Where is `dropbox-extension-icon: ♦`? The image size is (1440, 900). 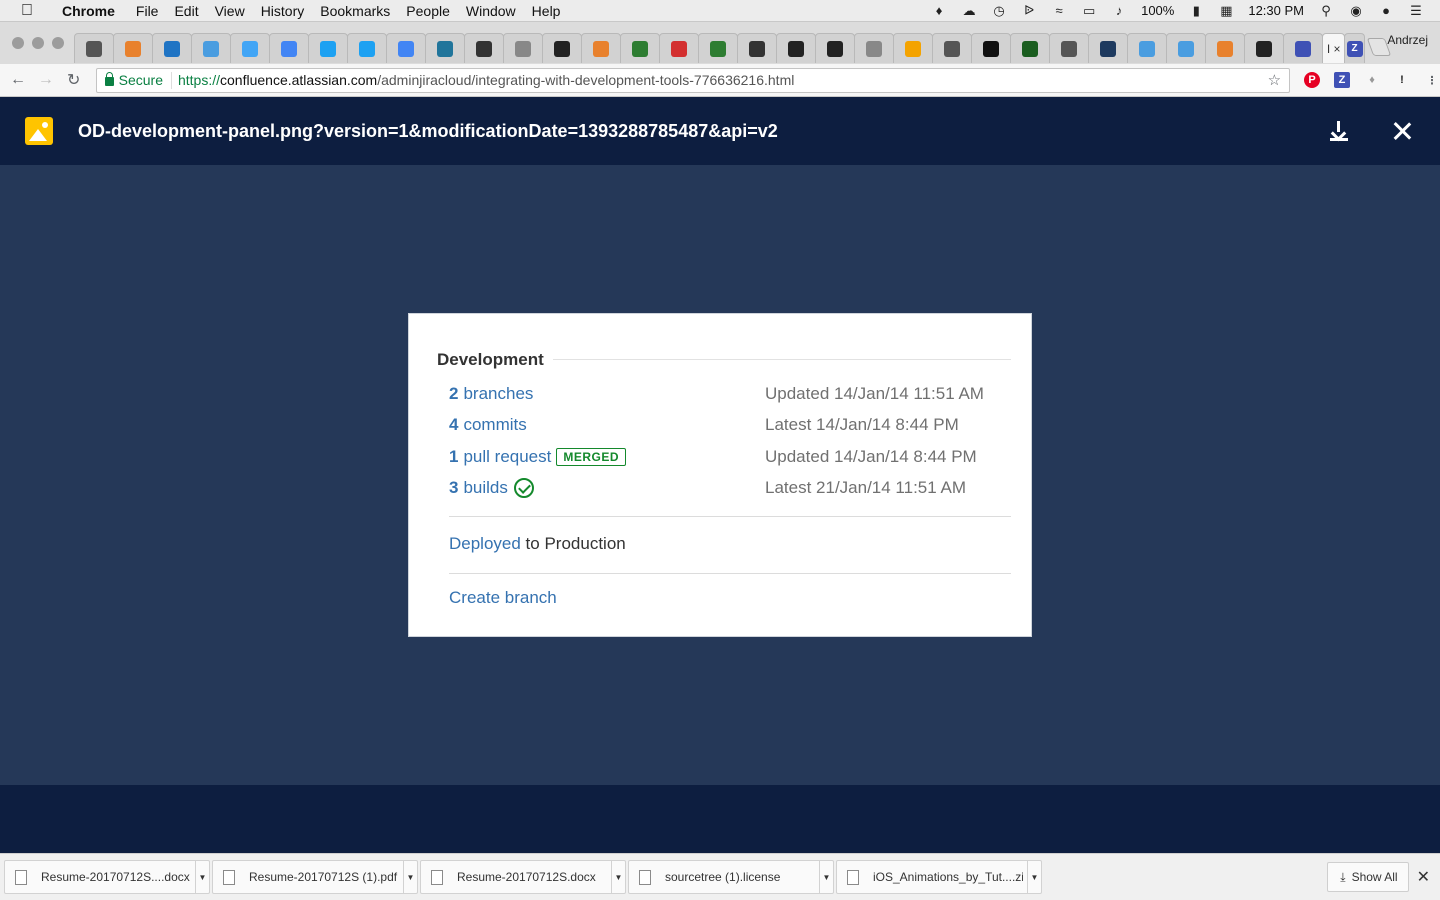 dropbox-extension-icon: ♦ is located at coordinates (1372, 80).